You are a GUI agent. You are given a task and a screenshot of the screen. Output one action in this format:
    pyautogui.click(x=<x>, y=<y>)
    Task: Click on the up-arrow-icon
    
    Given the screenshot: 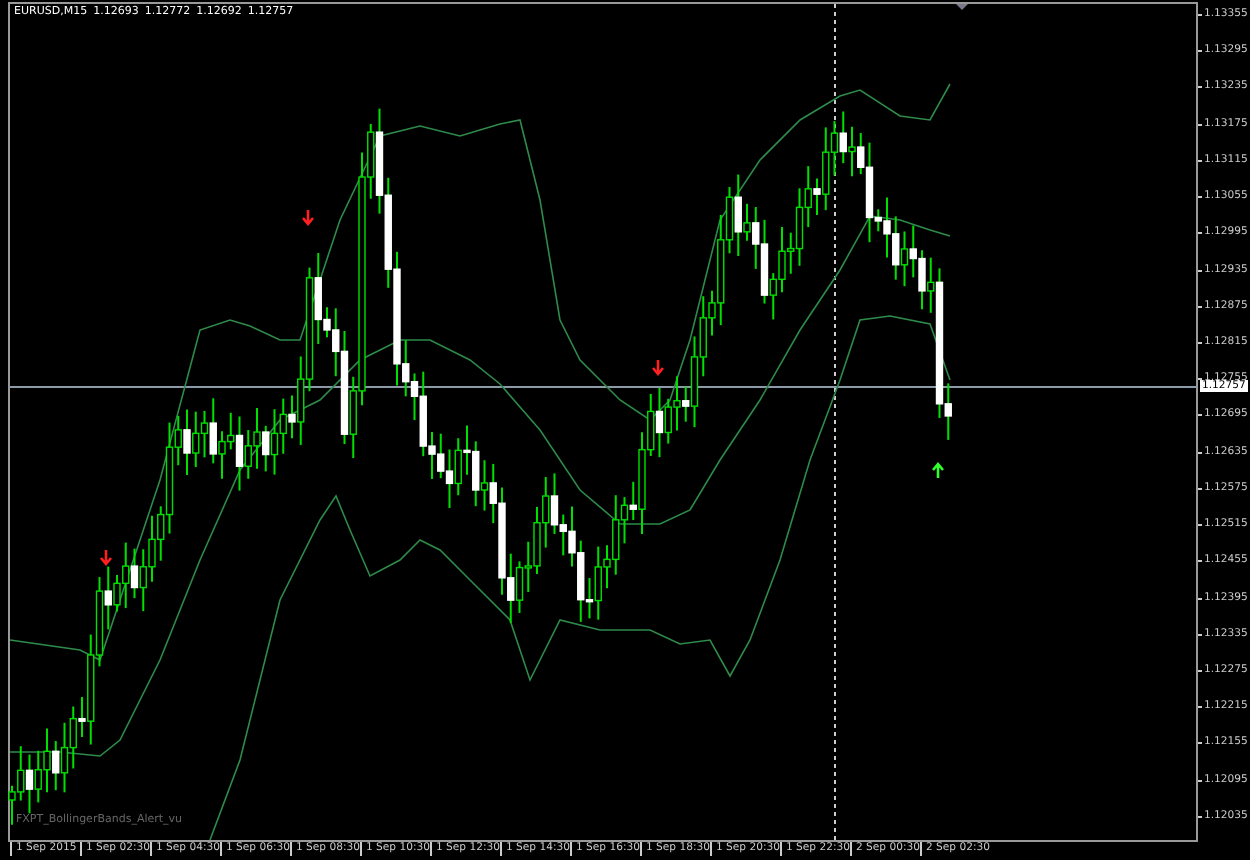 What is the action you would take?
    pyautogui.click(x=938, y=470)
    